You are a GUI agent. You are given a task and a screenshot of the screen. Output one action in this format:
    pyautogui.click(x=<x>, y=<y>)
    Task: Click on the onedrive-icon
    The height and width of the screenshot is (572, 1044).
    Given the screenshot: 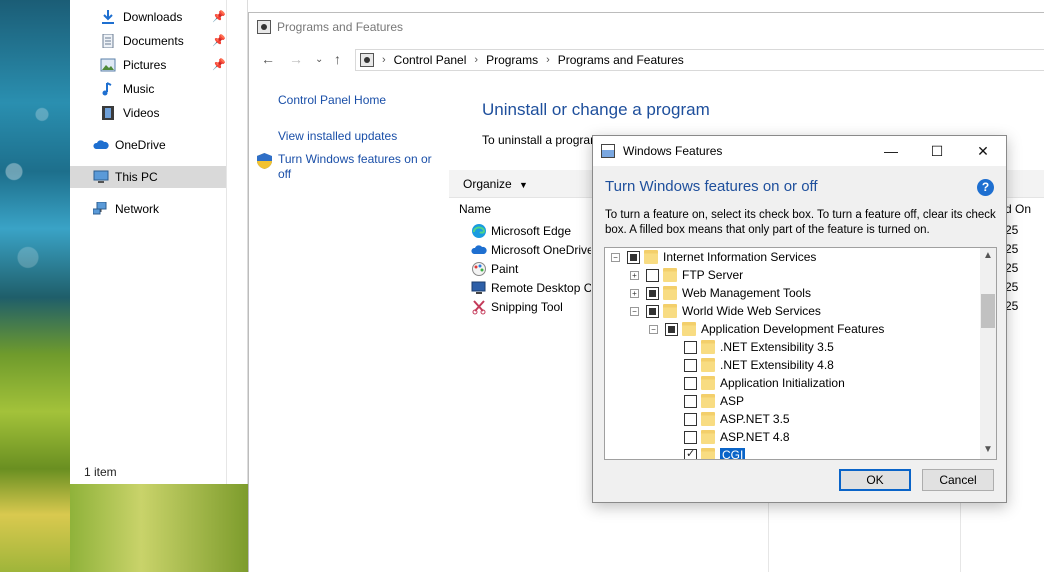 What is the action you would take?
    pyautogui.click(x=479, y=249)
    